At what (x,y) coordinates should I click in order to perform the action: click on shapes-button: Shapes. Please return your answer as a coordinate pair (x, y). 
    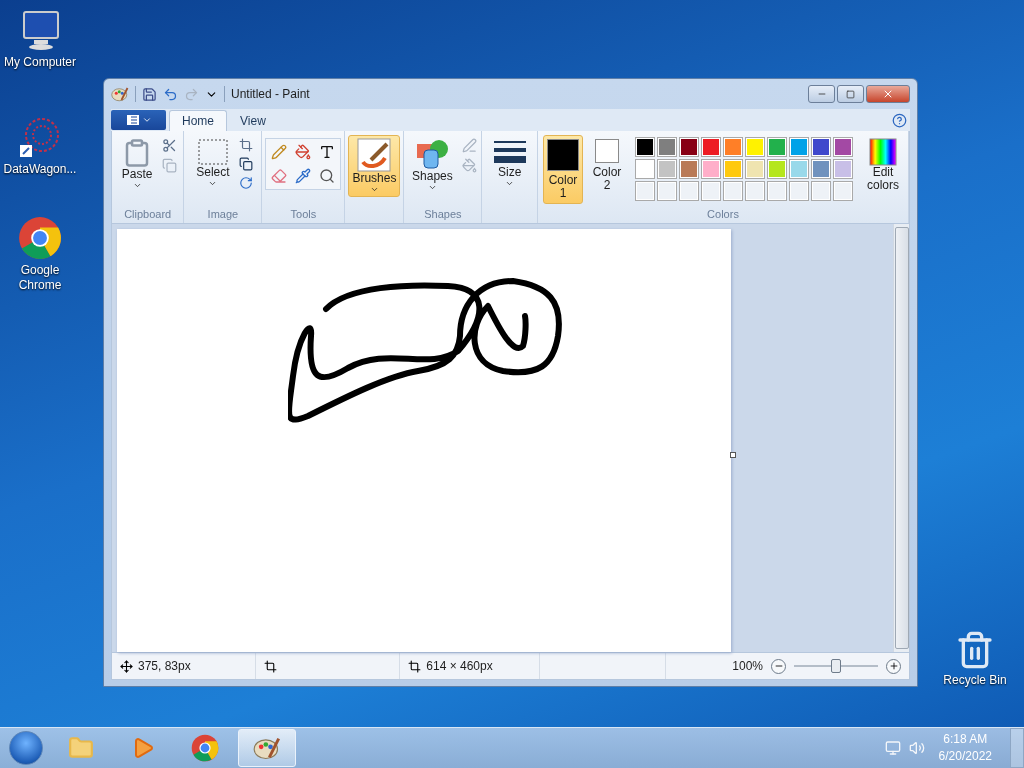
    Looking at the image, I should click on (432, 165).